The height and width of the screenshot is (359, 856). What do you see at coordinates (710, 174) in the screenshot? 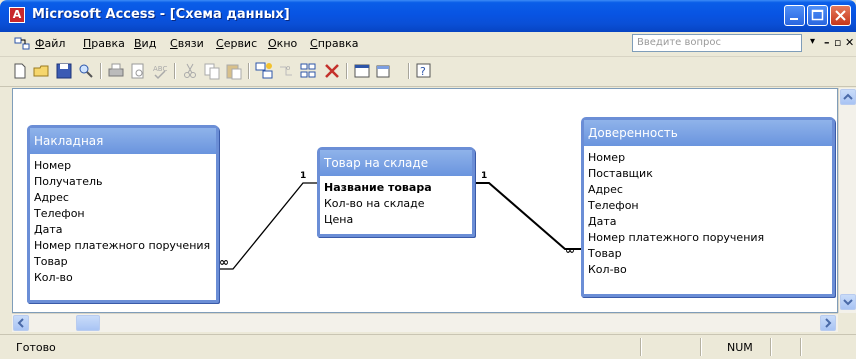
I see `field-item: Поставщик` at bounding box center [710, 174].